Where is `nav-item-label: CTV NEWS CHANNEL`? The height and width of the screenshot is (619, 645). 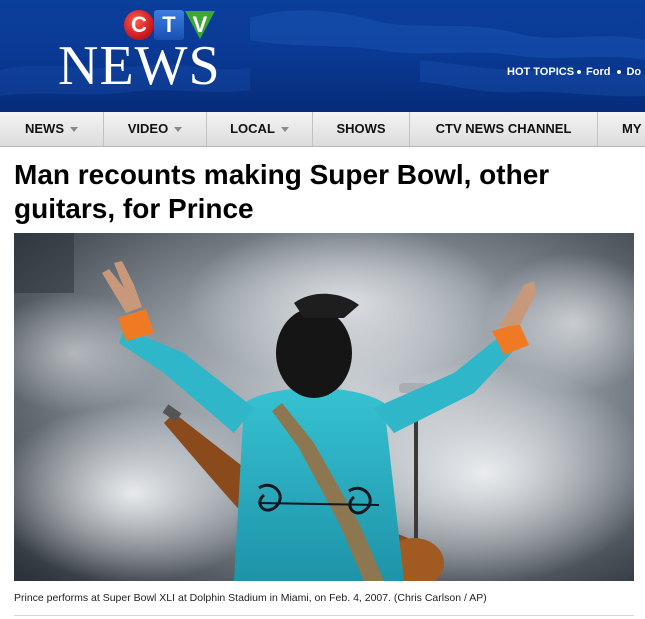
nav-item-label: CTV NEWS CHANNEL is located at coordinates (503, 128).